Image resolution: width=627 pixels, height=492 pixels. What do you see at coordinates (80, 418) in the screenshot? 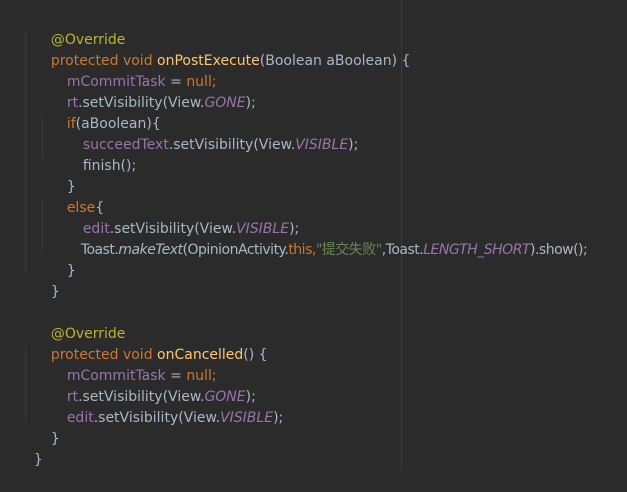
I see `field: edit` at bounding box center [80, 418].